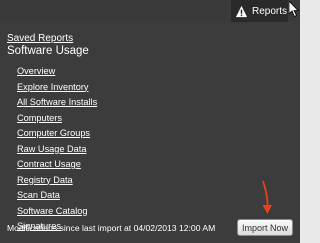  I want to click on mouse-cursor-icon, so click(294, 9).